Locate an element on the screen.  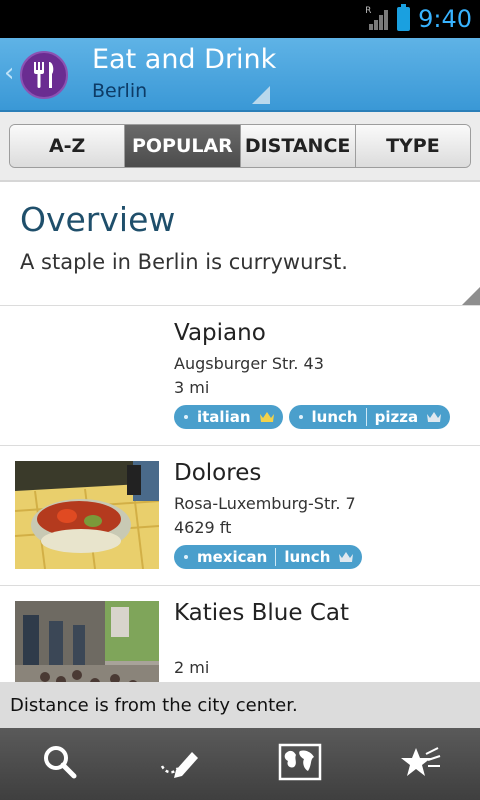
search-icon is located at coordinates (60, 764).